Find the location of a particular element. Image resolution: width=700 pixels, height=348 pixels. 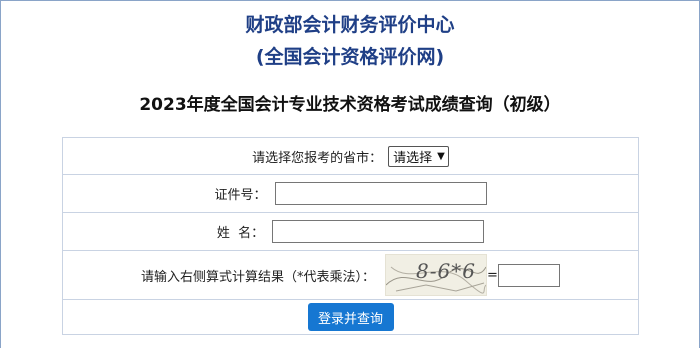

captcha-row: 请输入右侧算式计算结果（*代表乘法）： 8-6*6 = is located at coordinates (350, 275).